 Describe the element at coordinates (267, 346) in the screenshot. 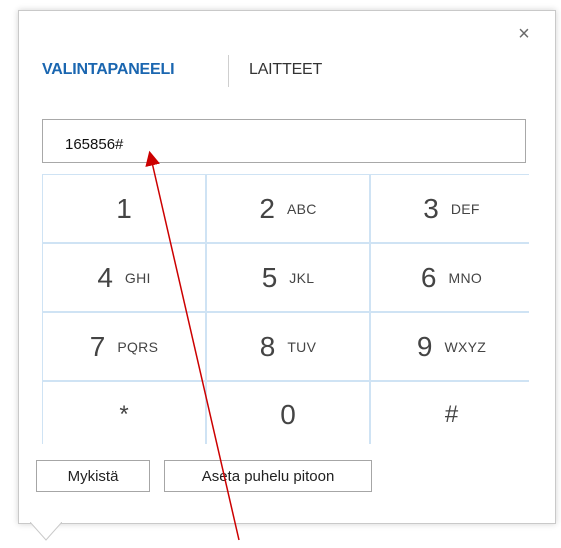

I see `key-digit: 8` at that location.